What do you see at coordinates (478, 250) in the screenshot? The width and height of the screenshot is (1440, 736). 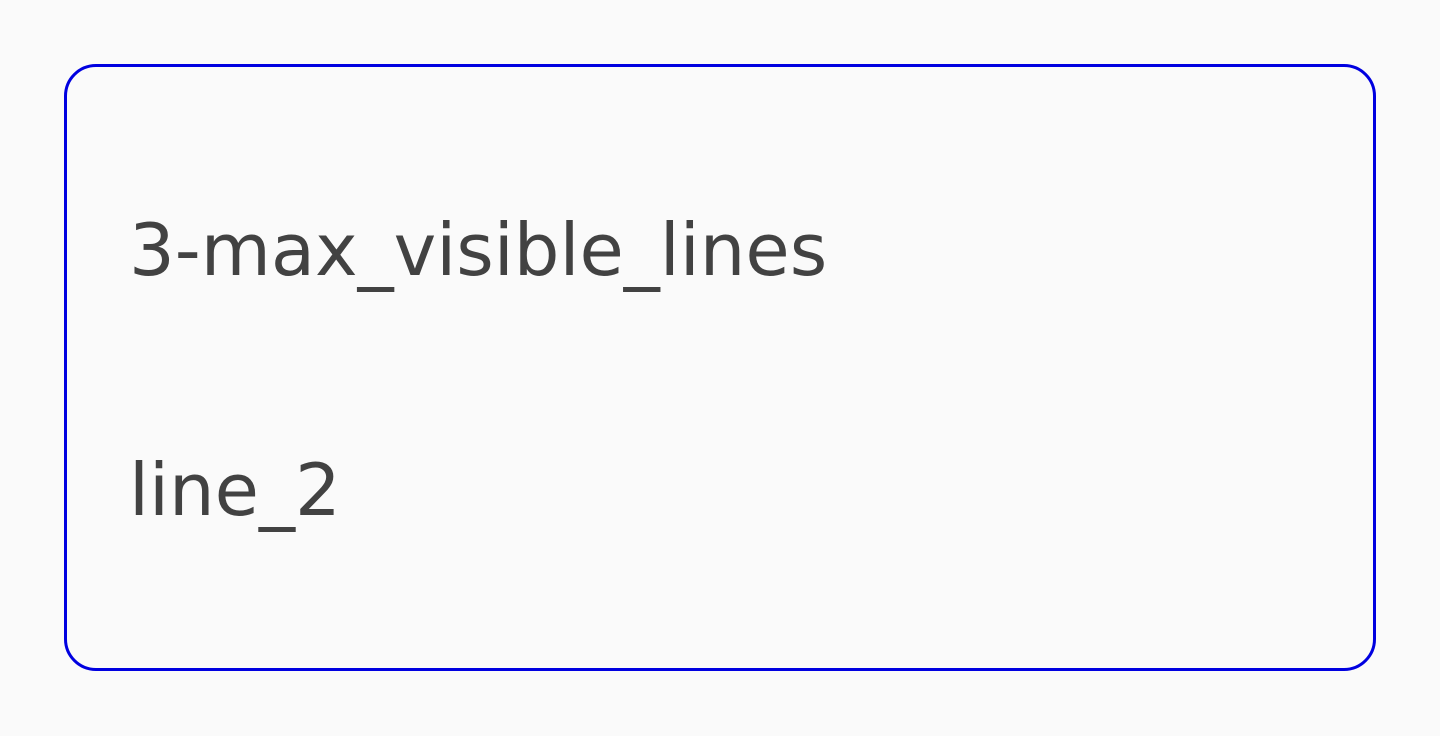 I see `text-line-1: 3-max_visible_lines` at bounding box center [478, 250].